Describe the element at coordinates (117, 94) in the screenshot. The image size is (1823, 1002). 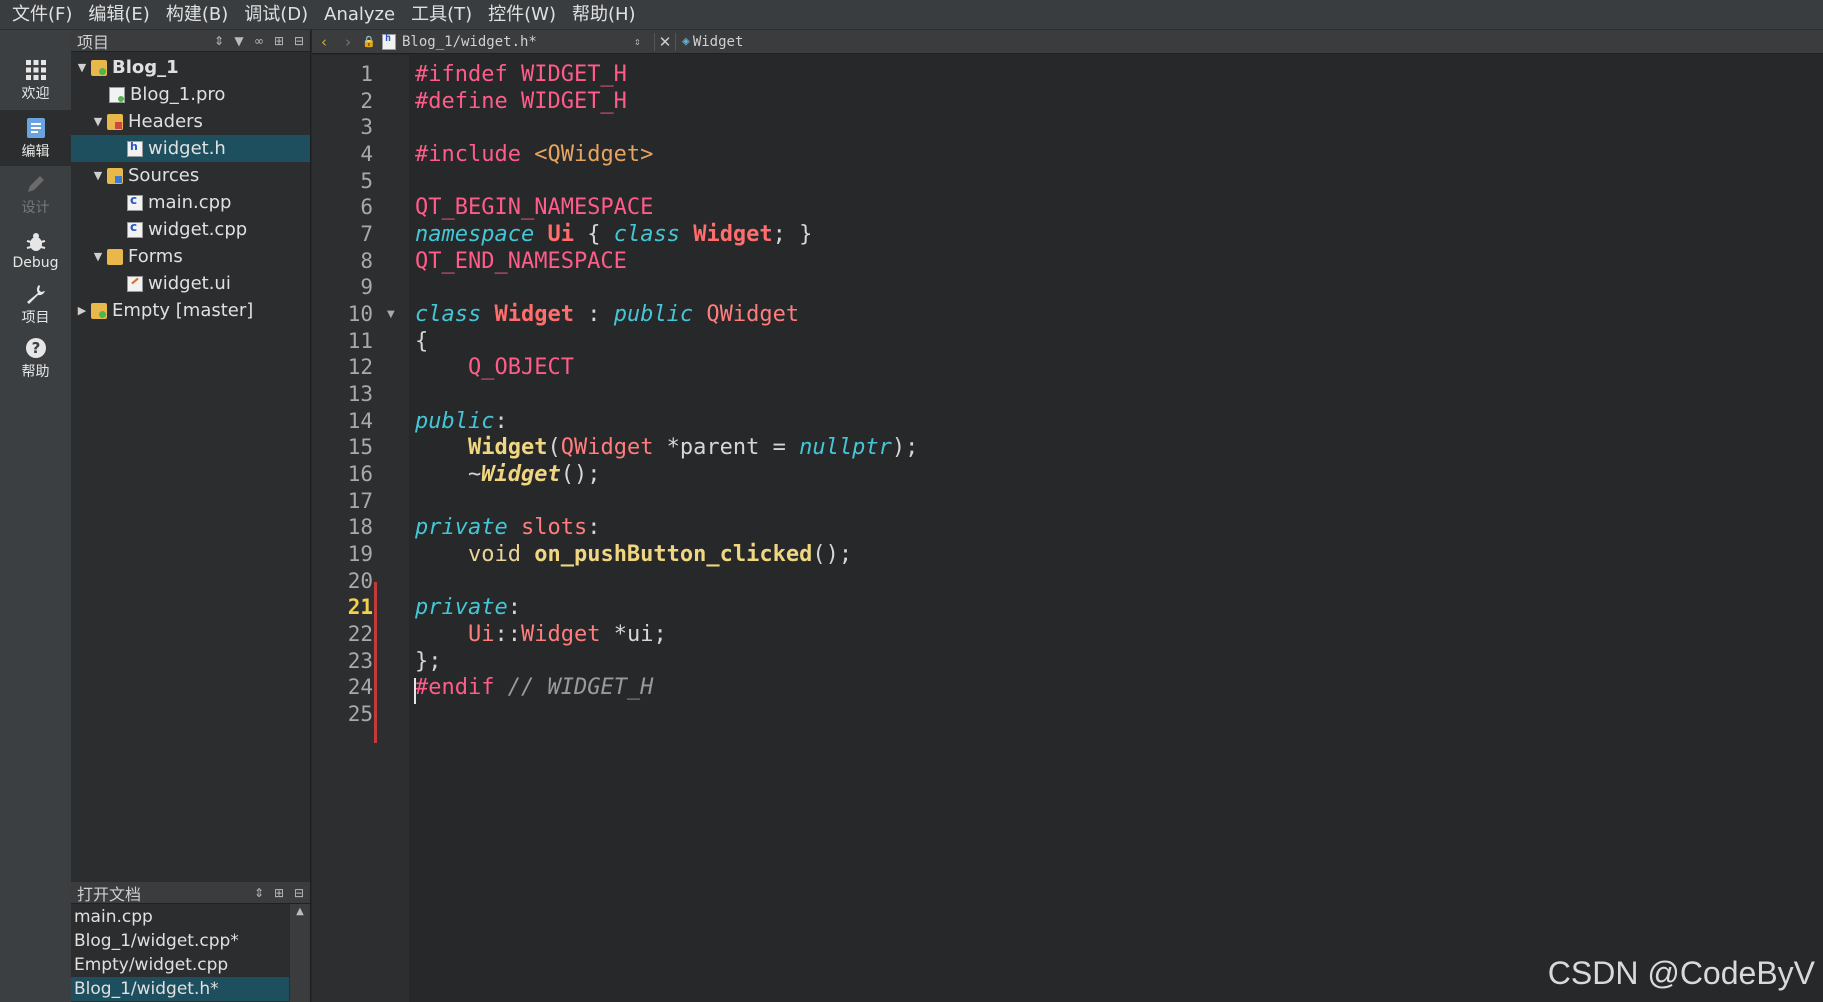
I see `pro-file-icon` at that location.